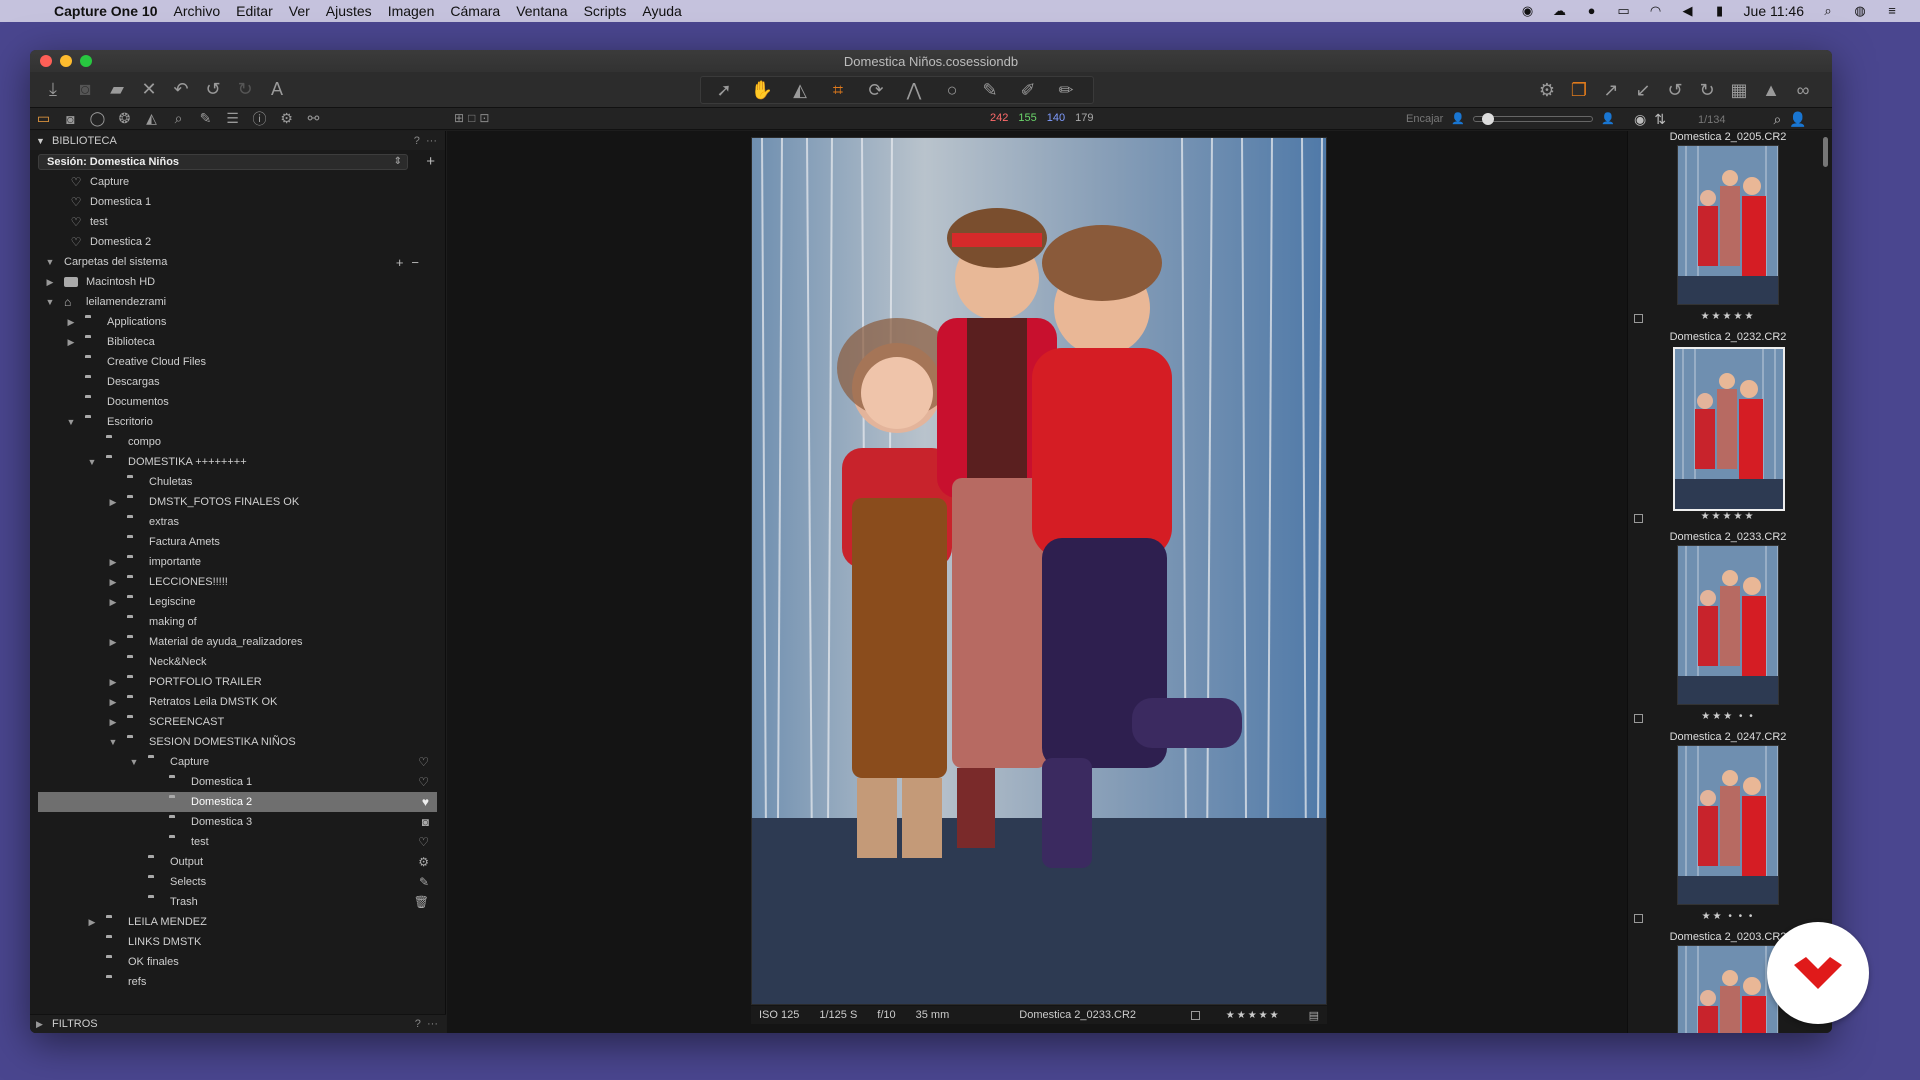  Describe the element at coordinates (245, 90) in the screenshot. I see `redo-icon: ↻` at that location.